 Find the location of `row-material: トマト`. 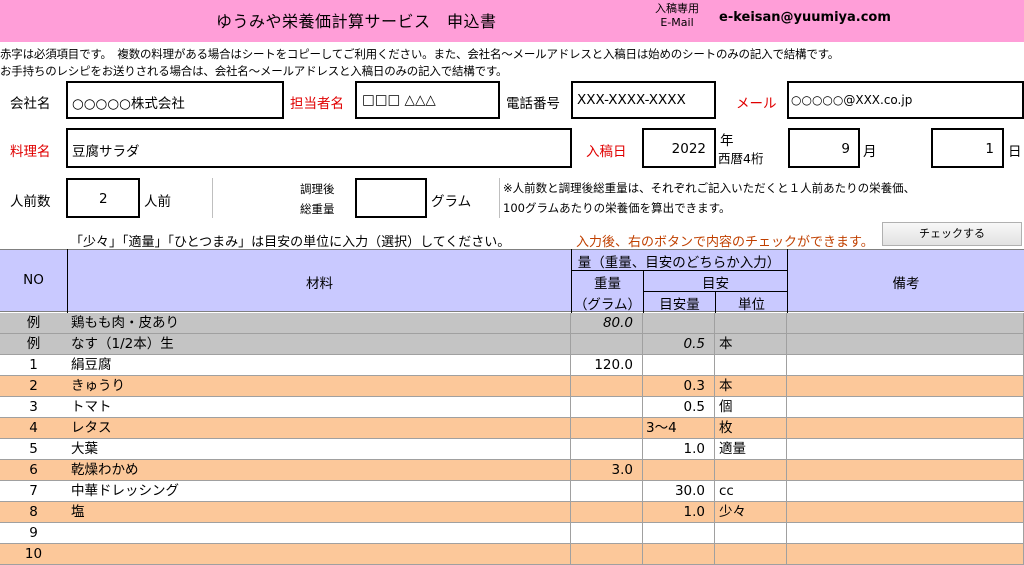

row-material: トマト is located at coordinates (319, 407).